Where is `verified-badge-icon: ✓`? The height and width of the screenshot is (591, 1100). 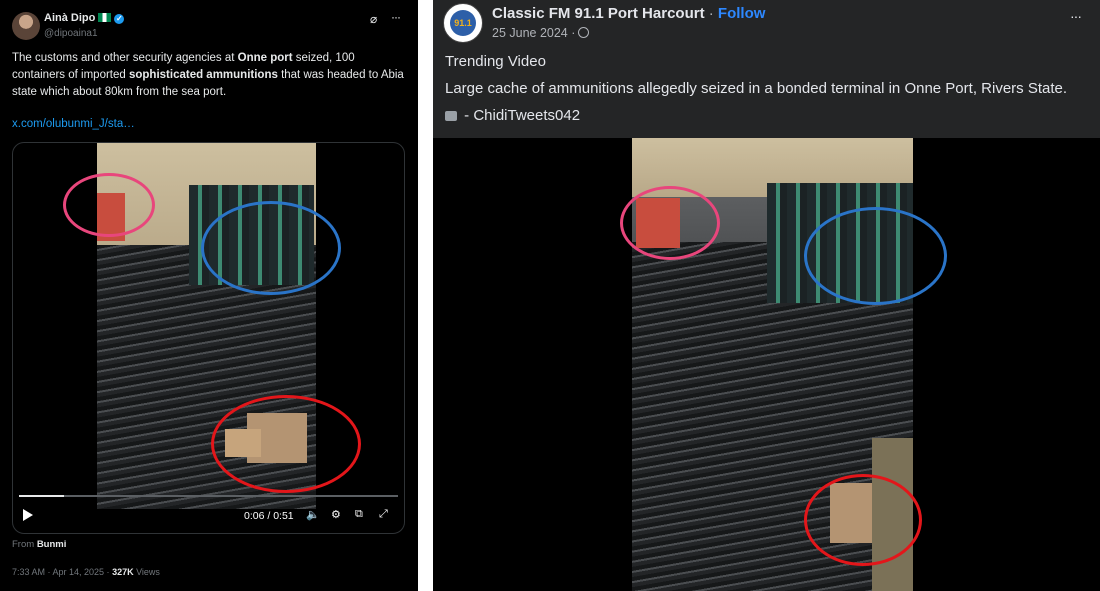
verified-badge-icon: ✓ is located at coordinates (119, 19).